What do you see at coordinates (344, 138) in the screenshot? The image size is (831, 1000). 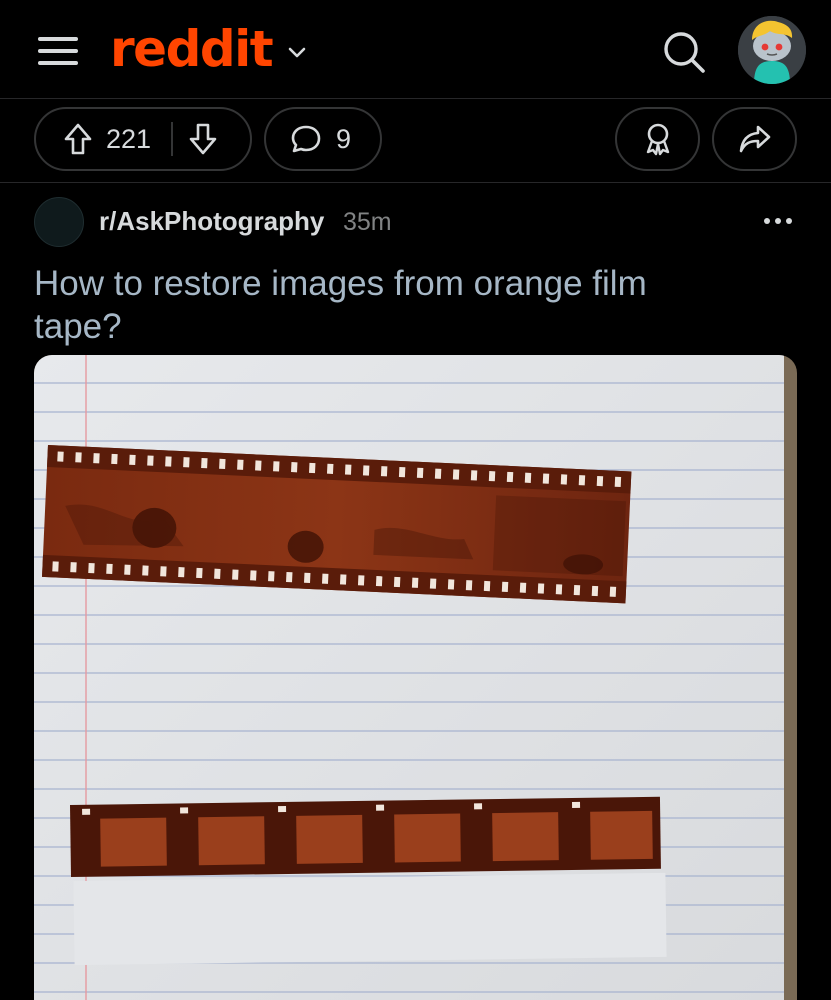 I see `comment-count: 9` at bounding box center [344, 138].